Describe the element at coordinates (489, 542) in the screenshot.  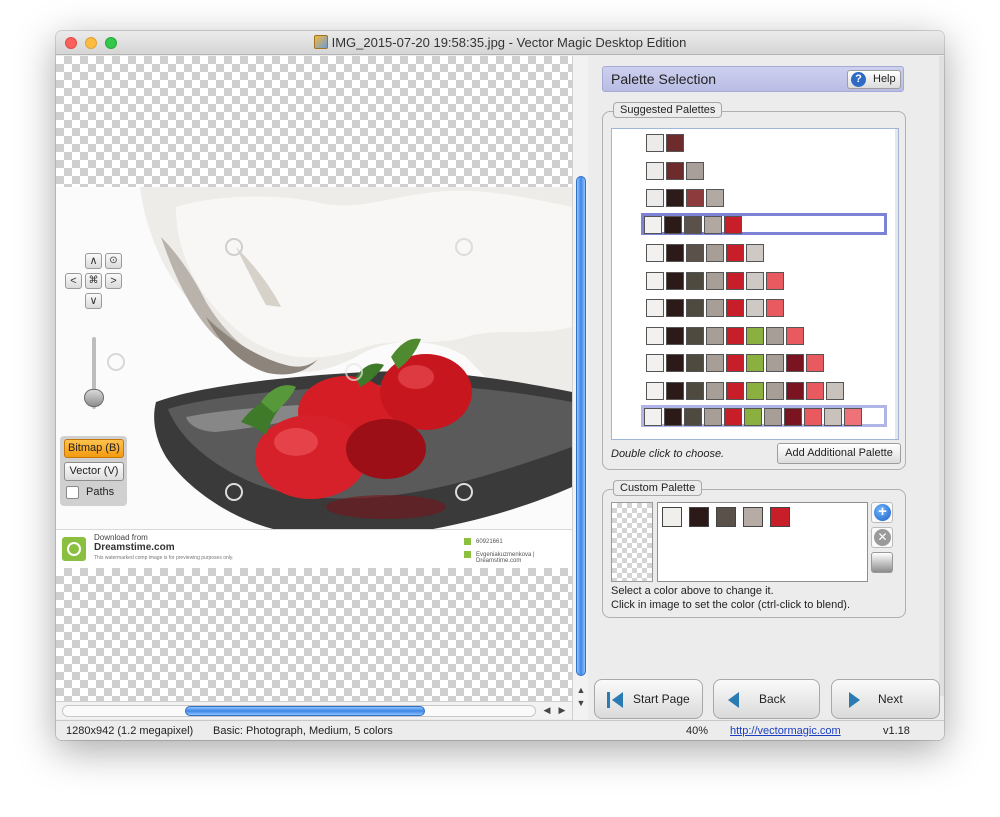
I see `watermark-id: 60921661` at that location.